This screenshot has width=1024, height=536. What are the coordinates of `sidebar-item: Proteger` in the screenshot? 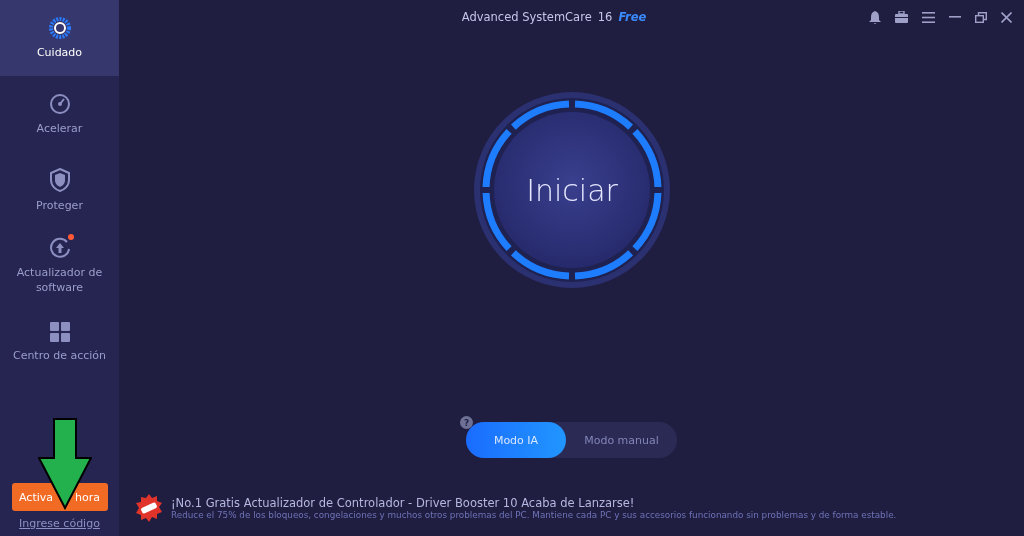 It's located at (59, 190).